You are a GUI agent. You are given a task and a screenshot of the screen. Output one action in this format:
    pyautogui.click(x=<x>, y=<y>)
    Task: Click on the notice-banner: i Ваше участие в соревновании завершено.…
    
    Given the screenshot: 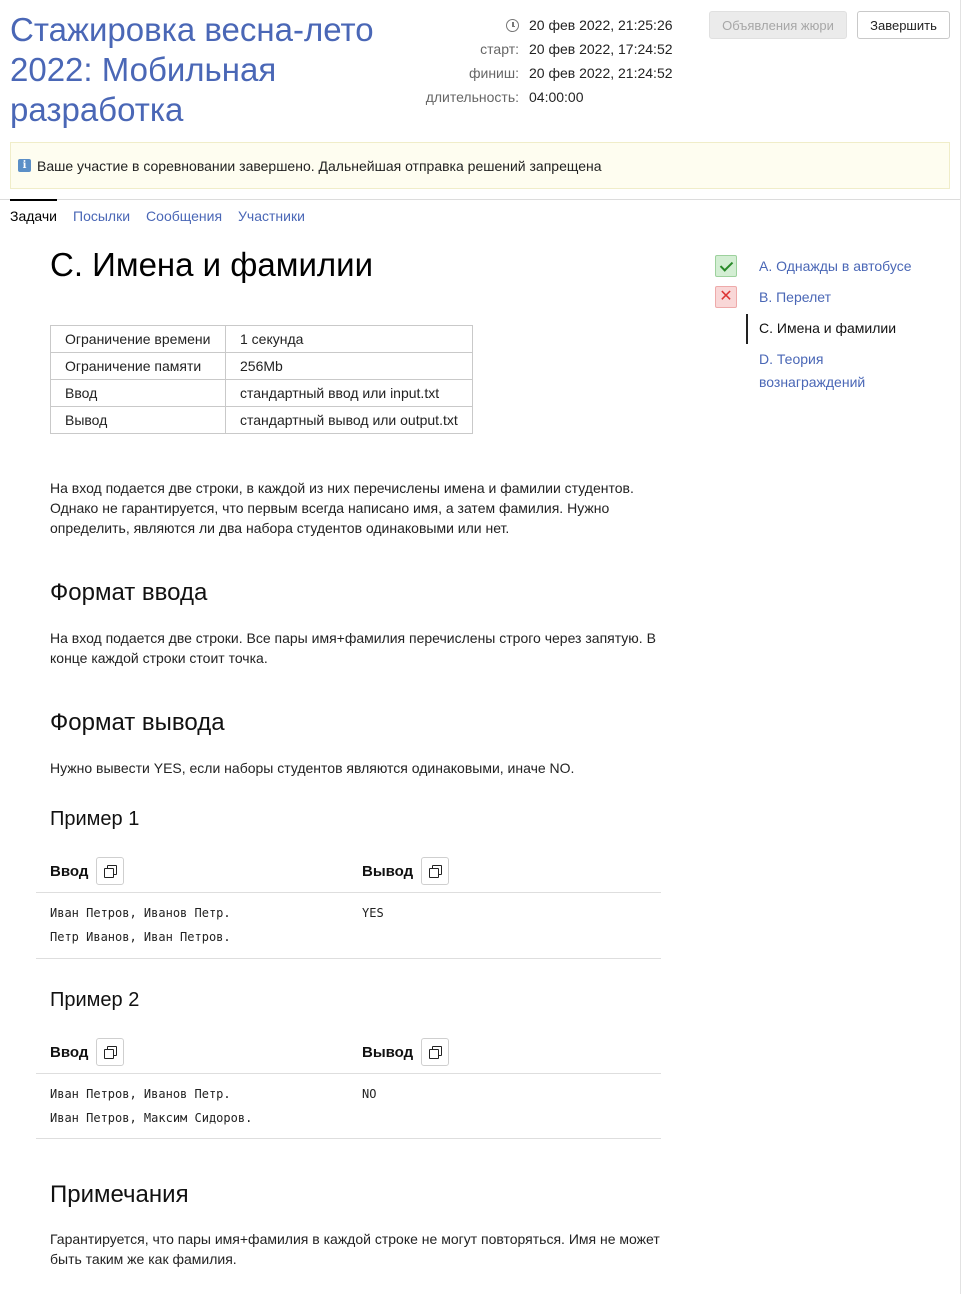 What is the action you would take?
    pyautogui.click(x=480, y=165)
    